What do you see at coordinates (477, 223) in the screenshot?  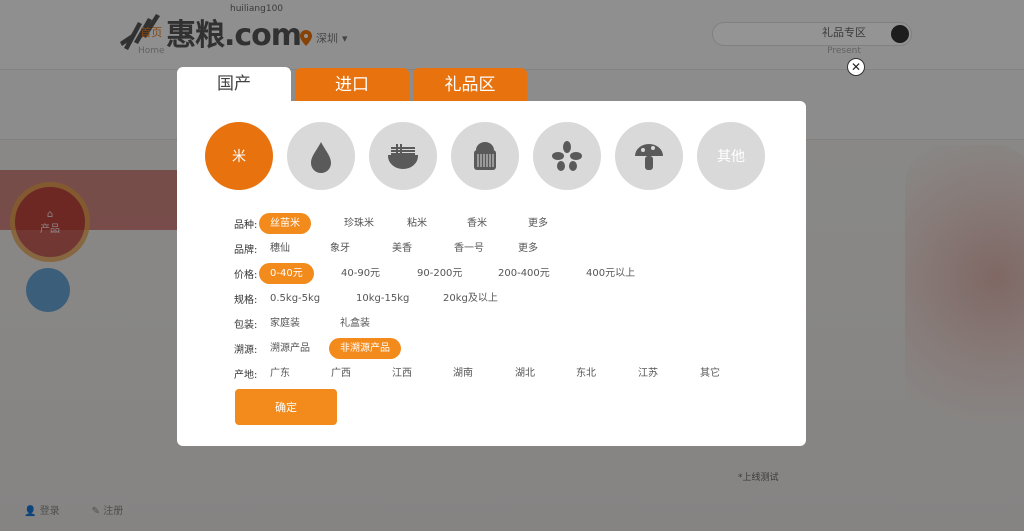 I see `filter-option: 香米` at bounding box center [477, 223].